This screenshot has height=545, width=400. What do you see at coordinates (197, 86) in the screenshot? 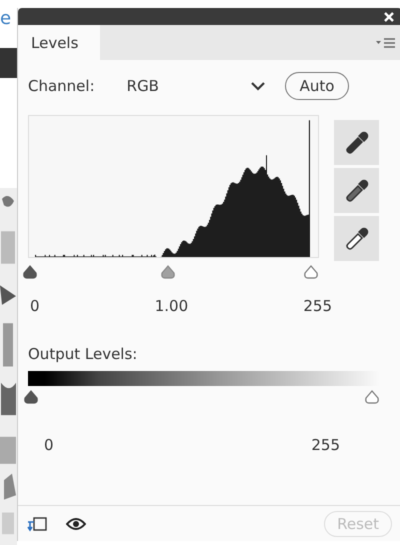
I see `channel-dropdown: RGB` at bounding box center [197, 86].